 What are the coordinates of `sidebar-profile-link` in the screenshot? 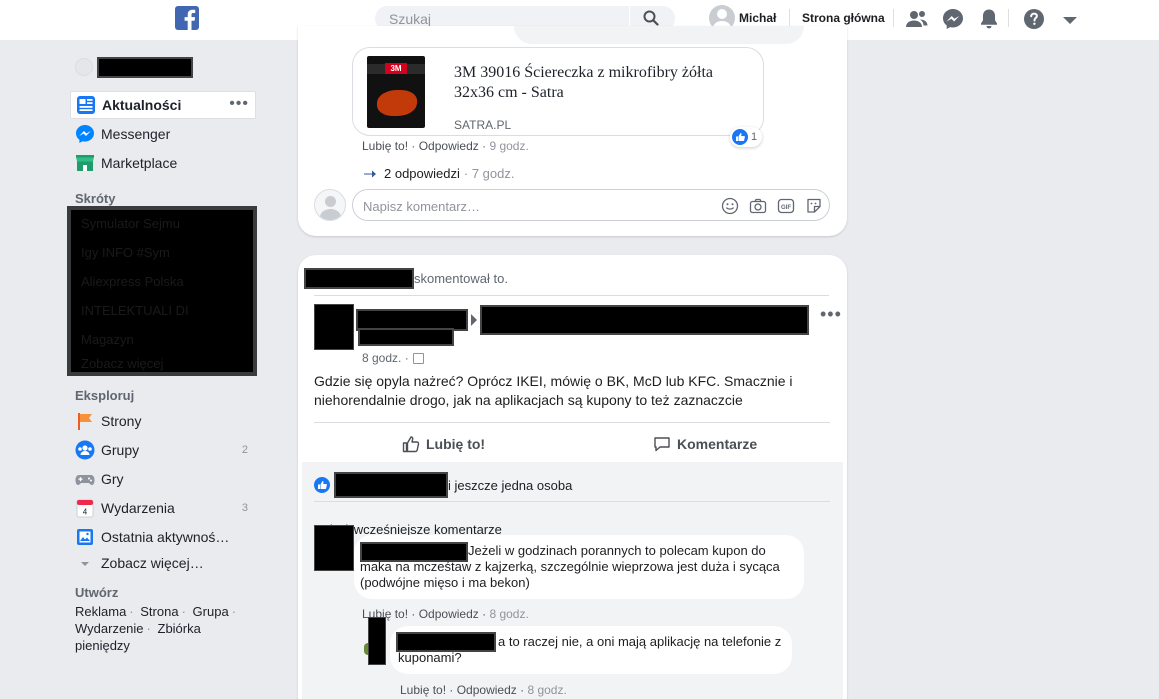 It's located at (134, 67).